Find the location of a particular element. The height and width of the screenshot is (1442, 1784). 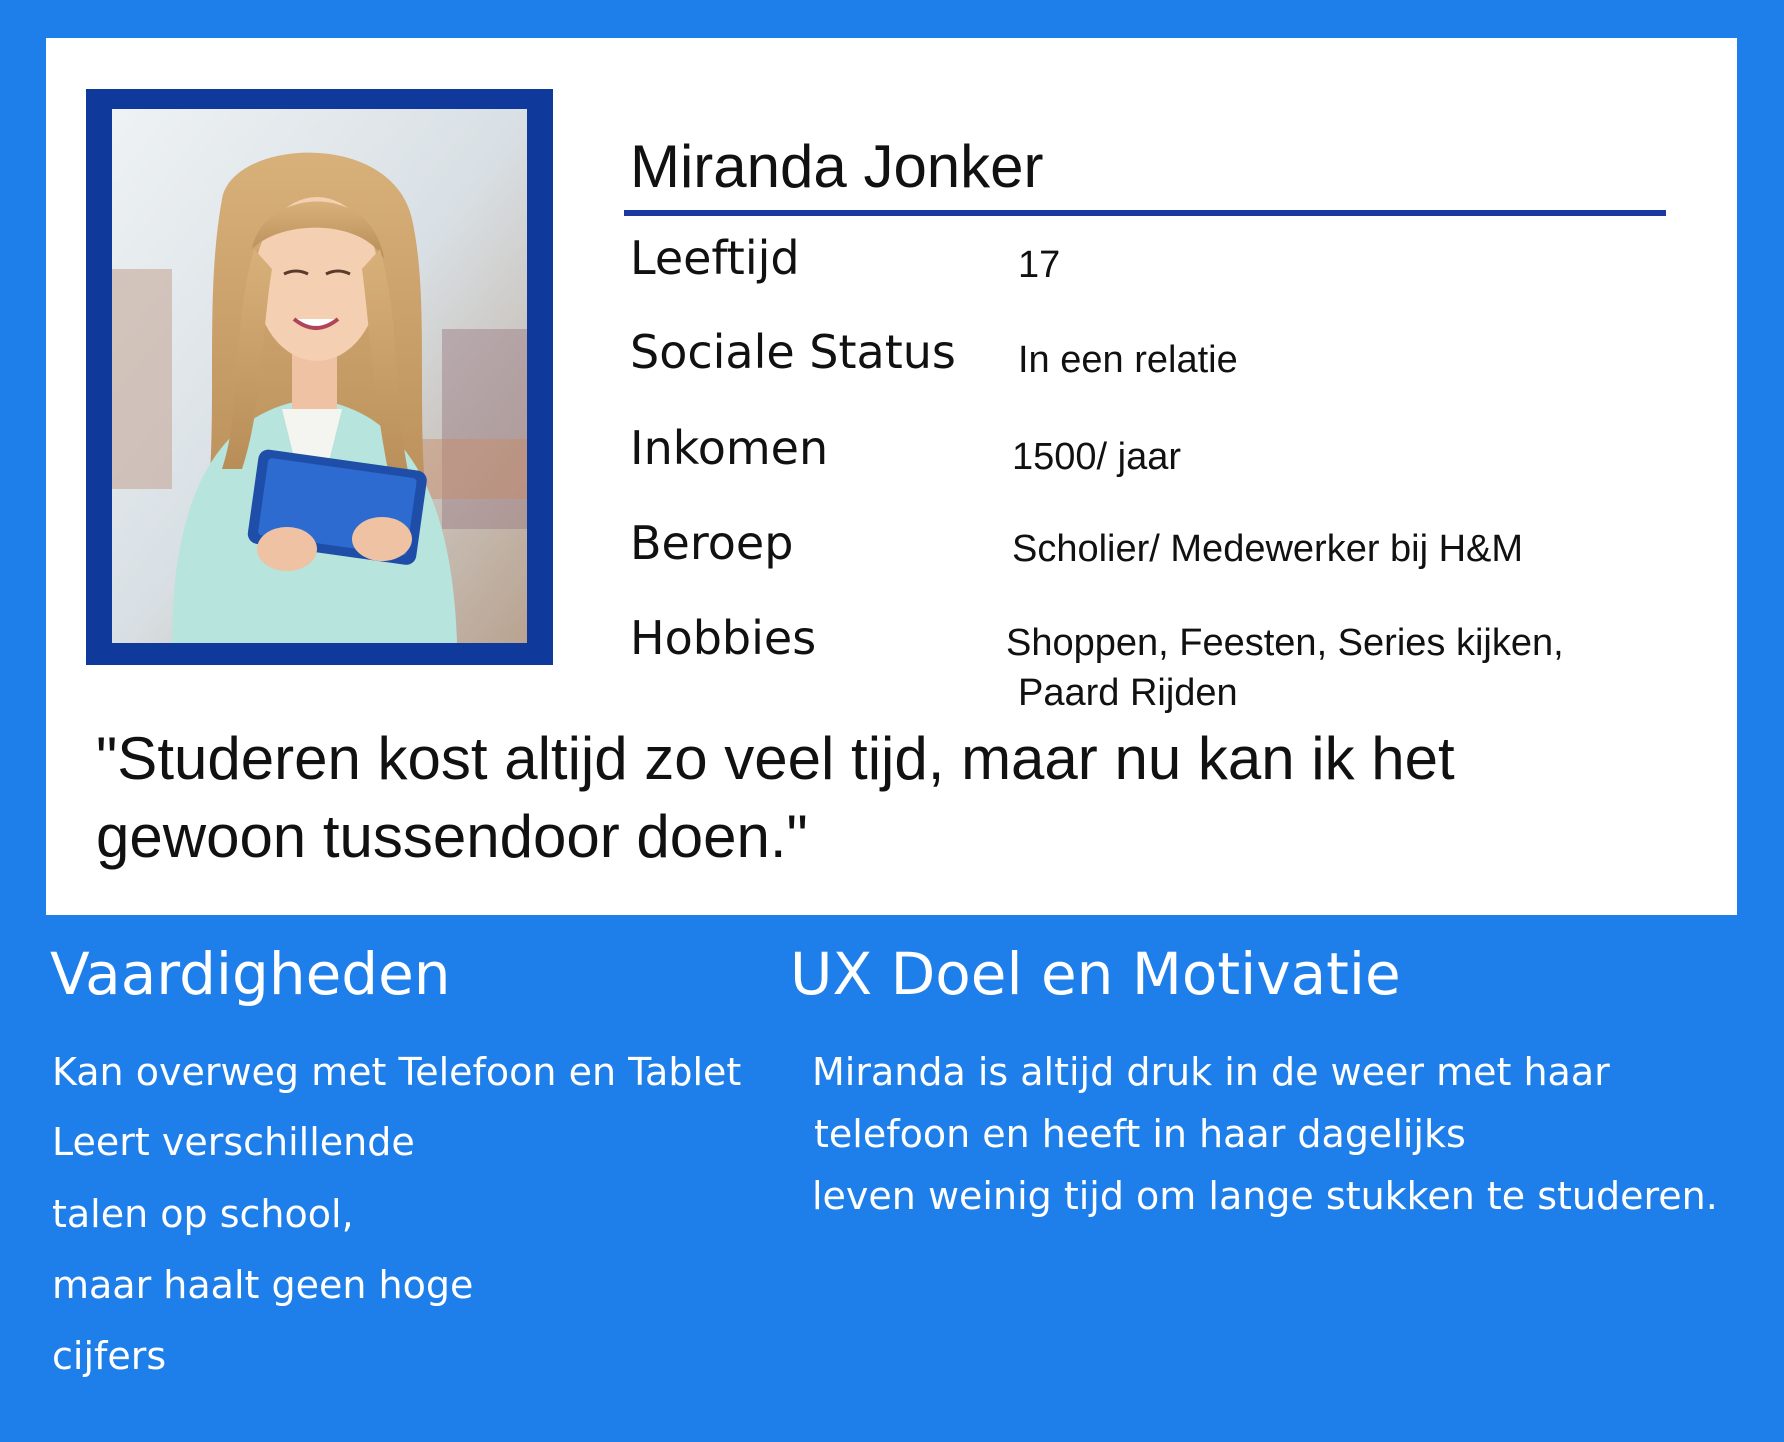

photo-frame is located at coordinates (319, 377).